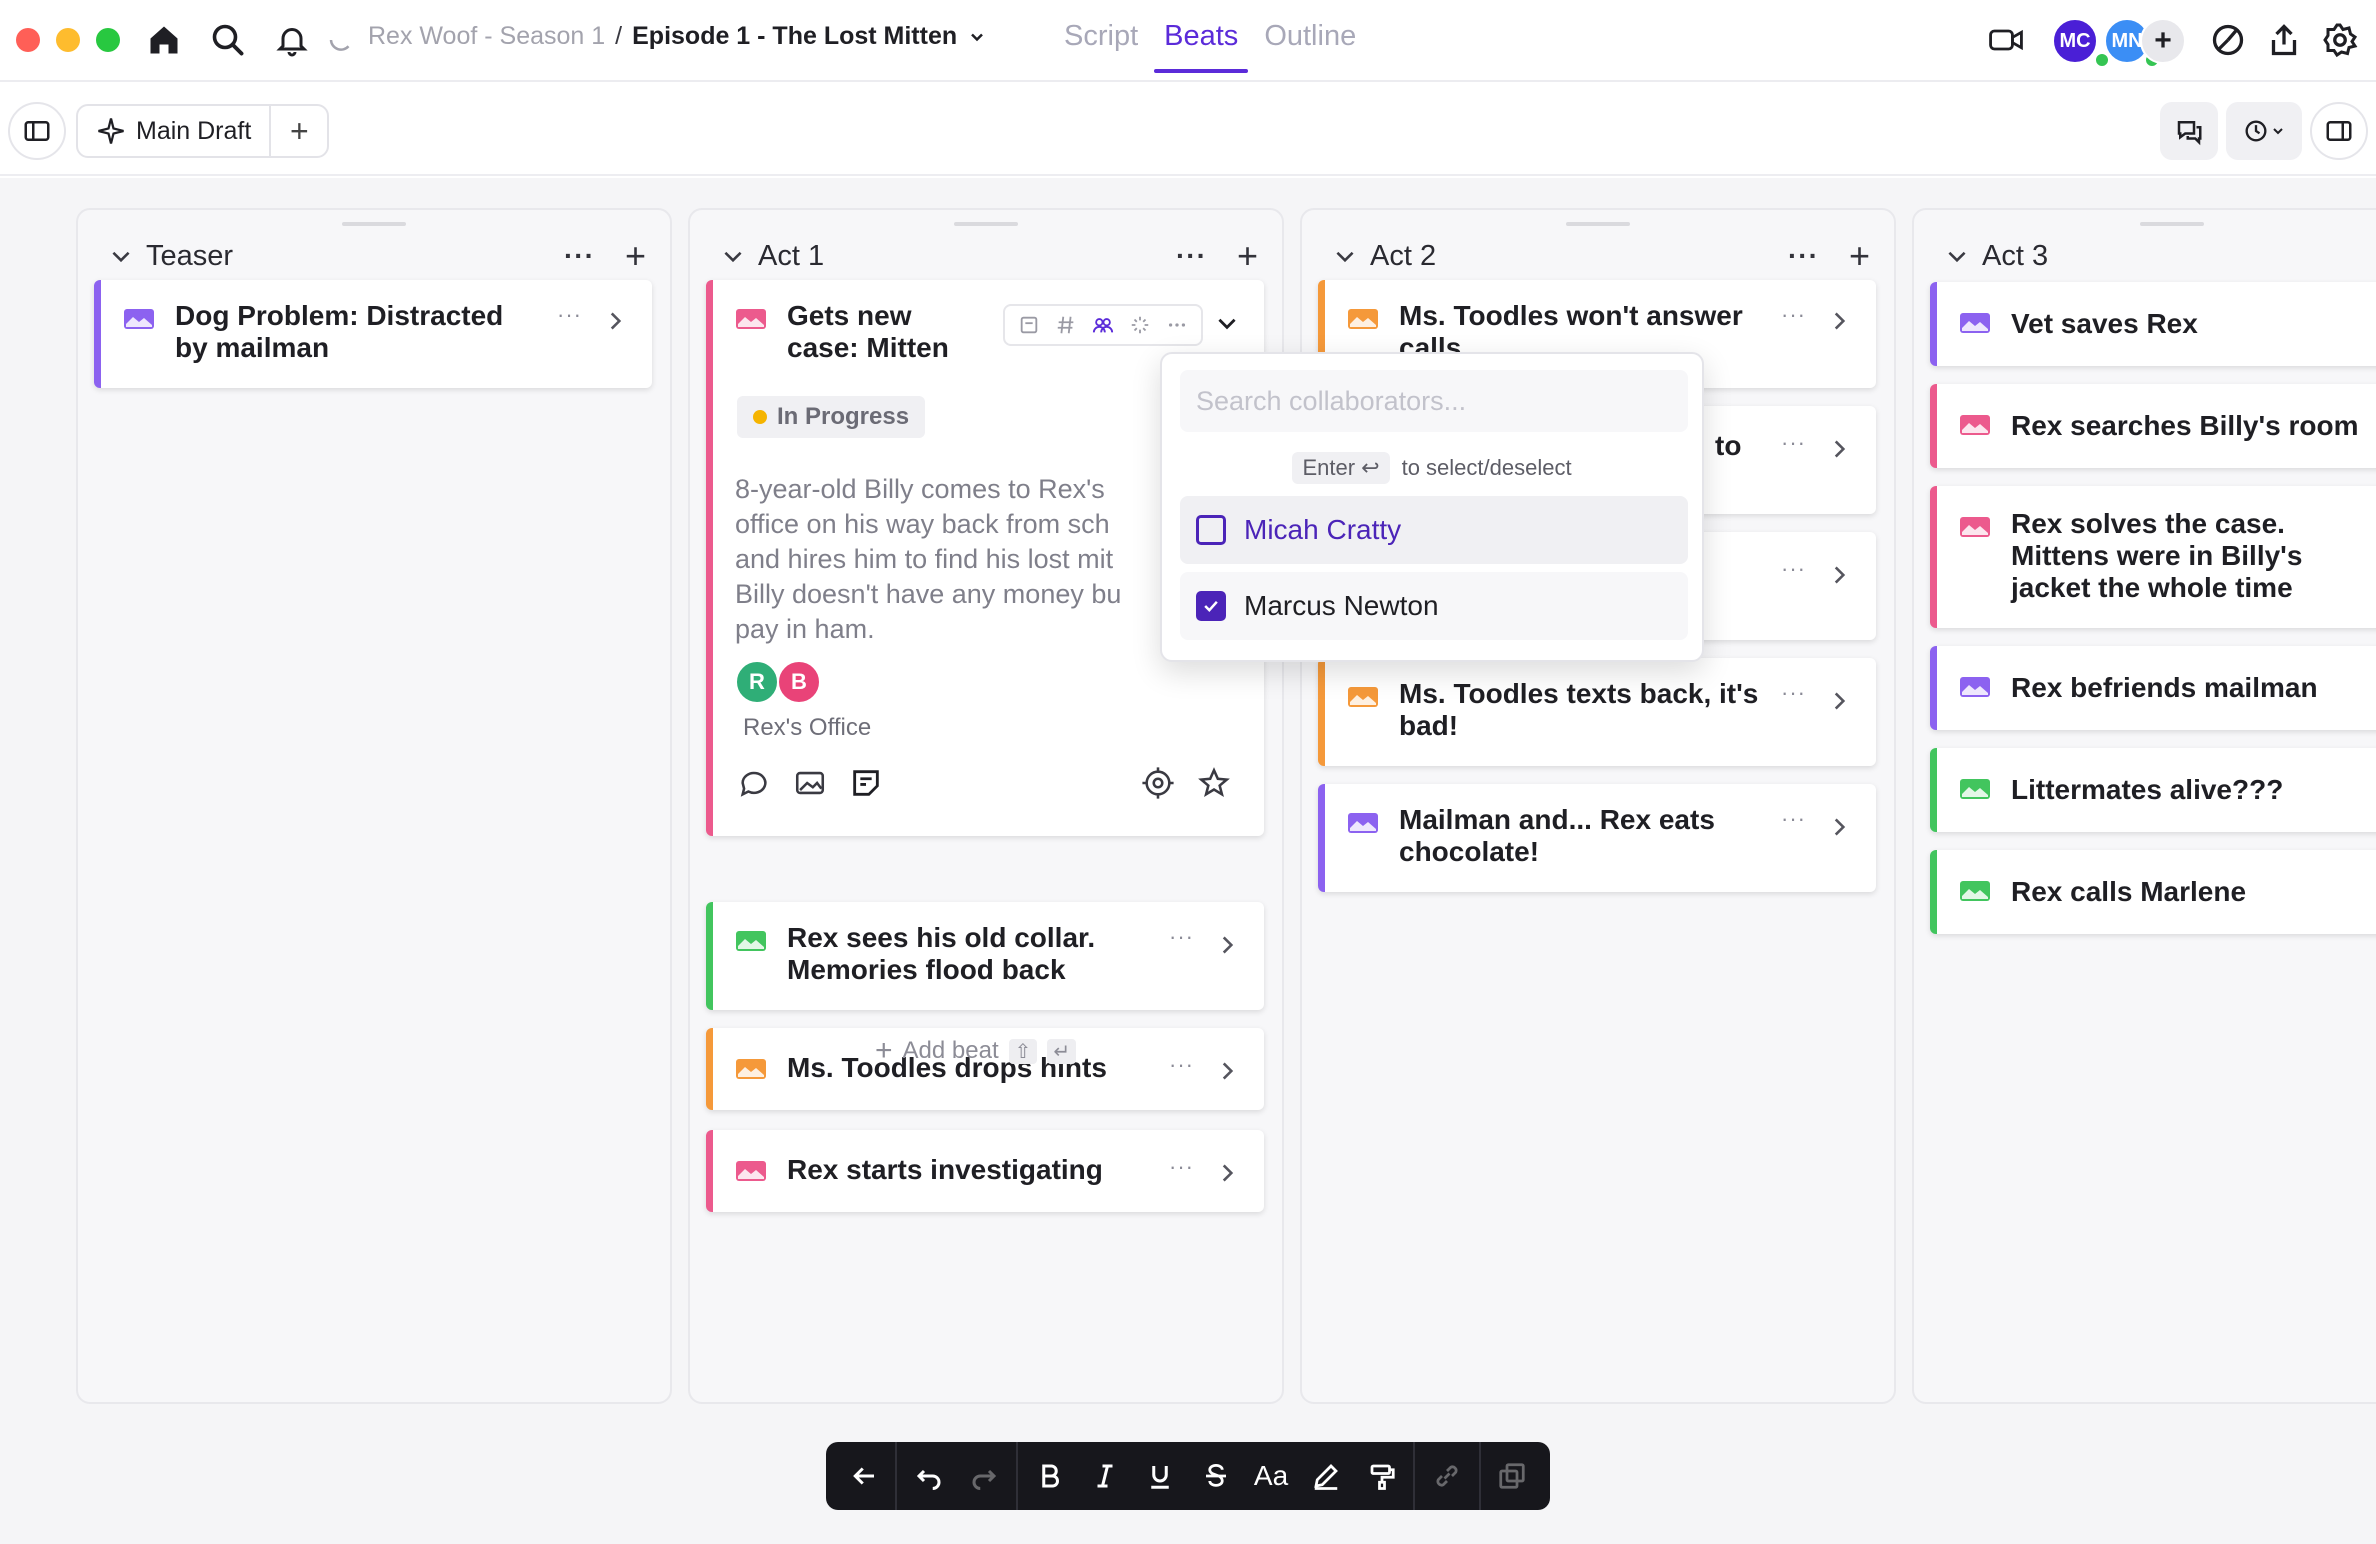  I want to click on notes-icon, so click(866, 783).